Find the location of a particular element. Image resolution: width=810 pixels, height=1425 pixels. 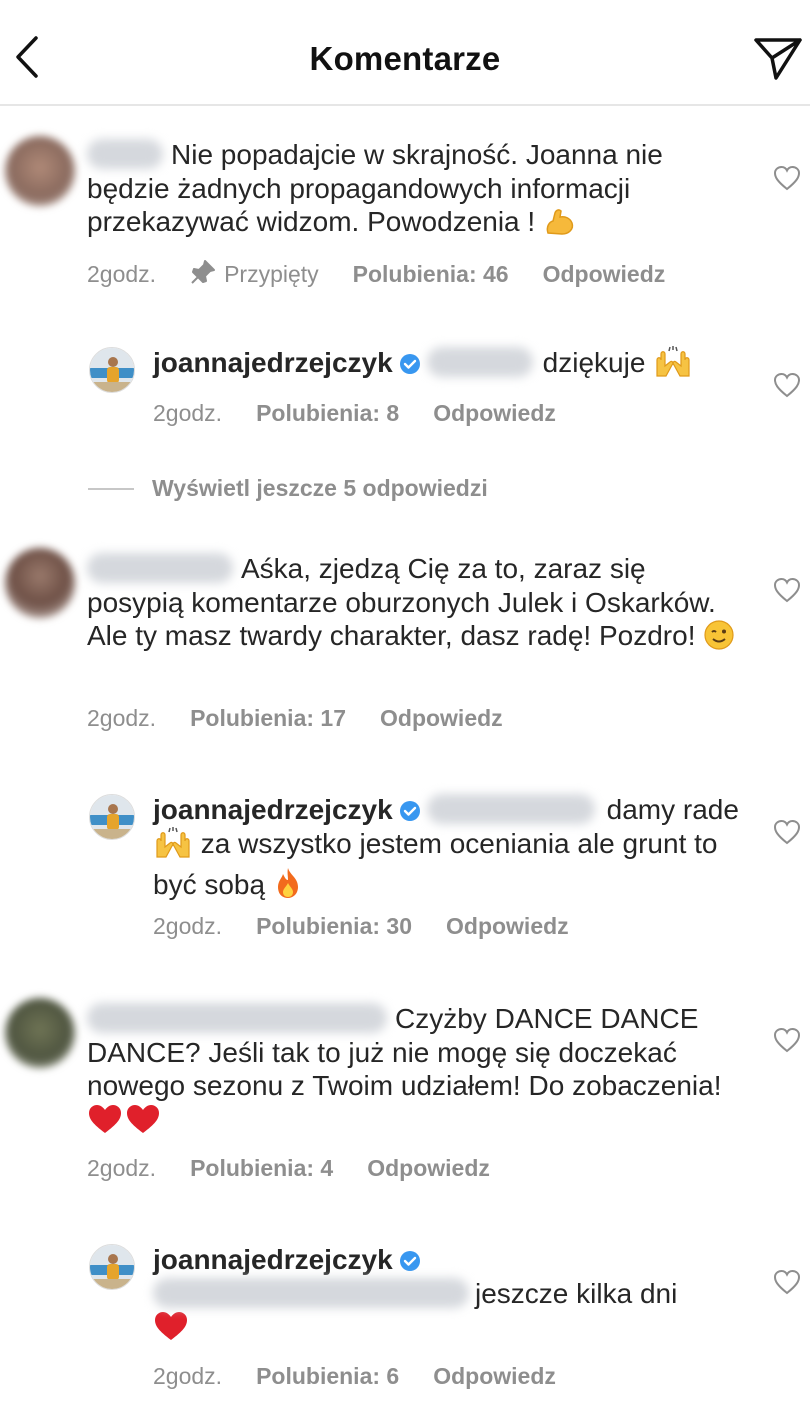

pinned-label: Przypięty is located at coordinates (254, 273).